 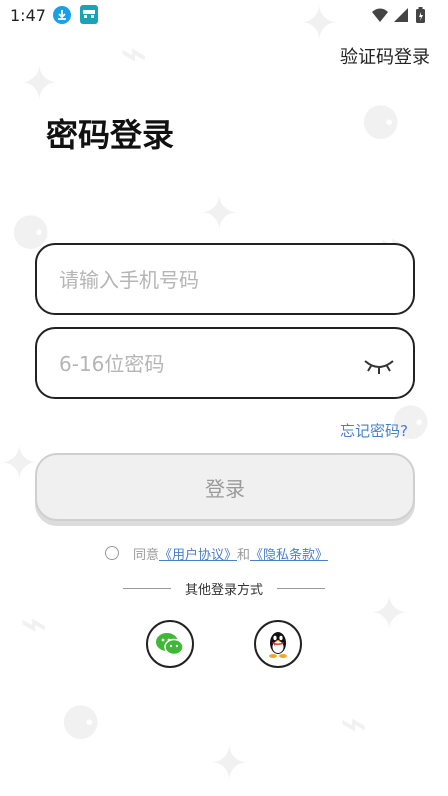 I want to click on privacy-policy-link: 《隐私条款》, so click(x=289, y=553).